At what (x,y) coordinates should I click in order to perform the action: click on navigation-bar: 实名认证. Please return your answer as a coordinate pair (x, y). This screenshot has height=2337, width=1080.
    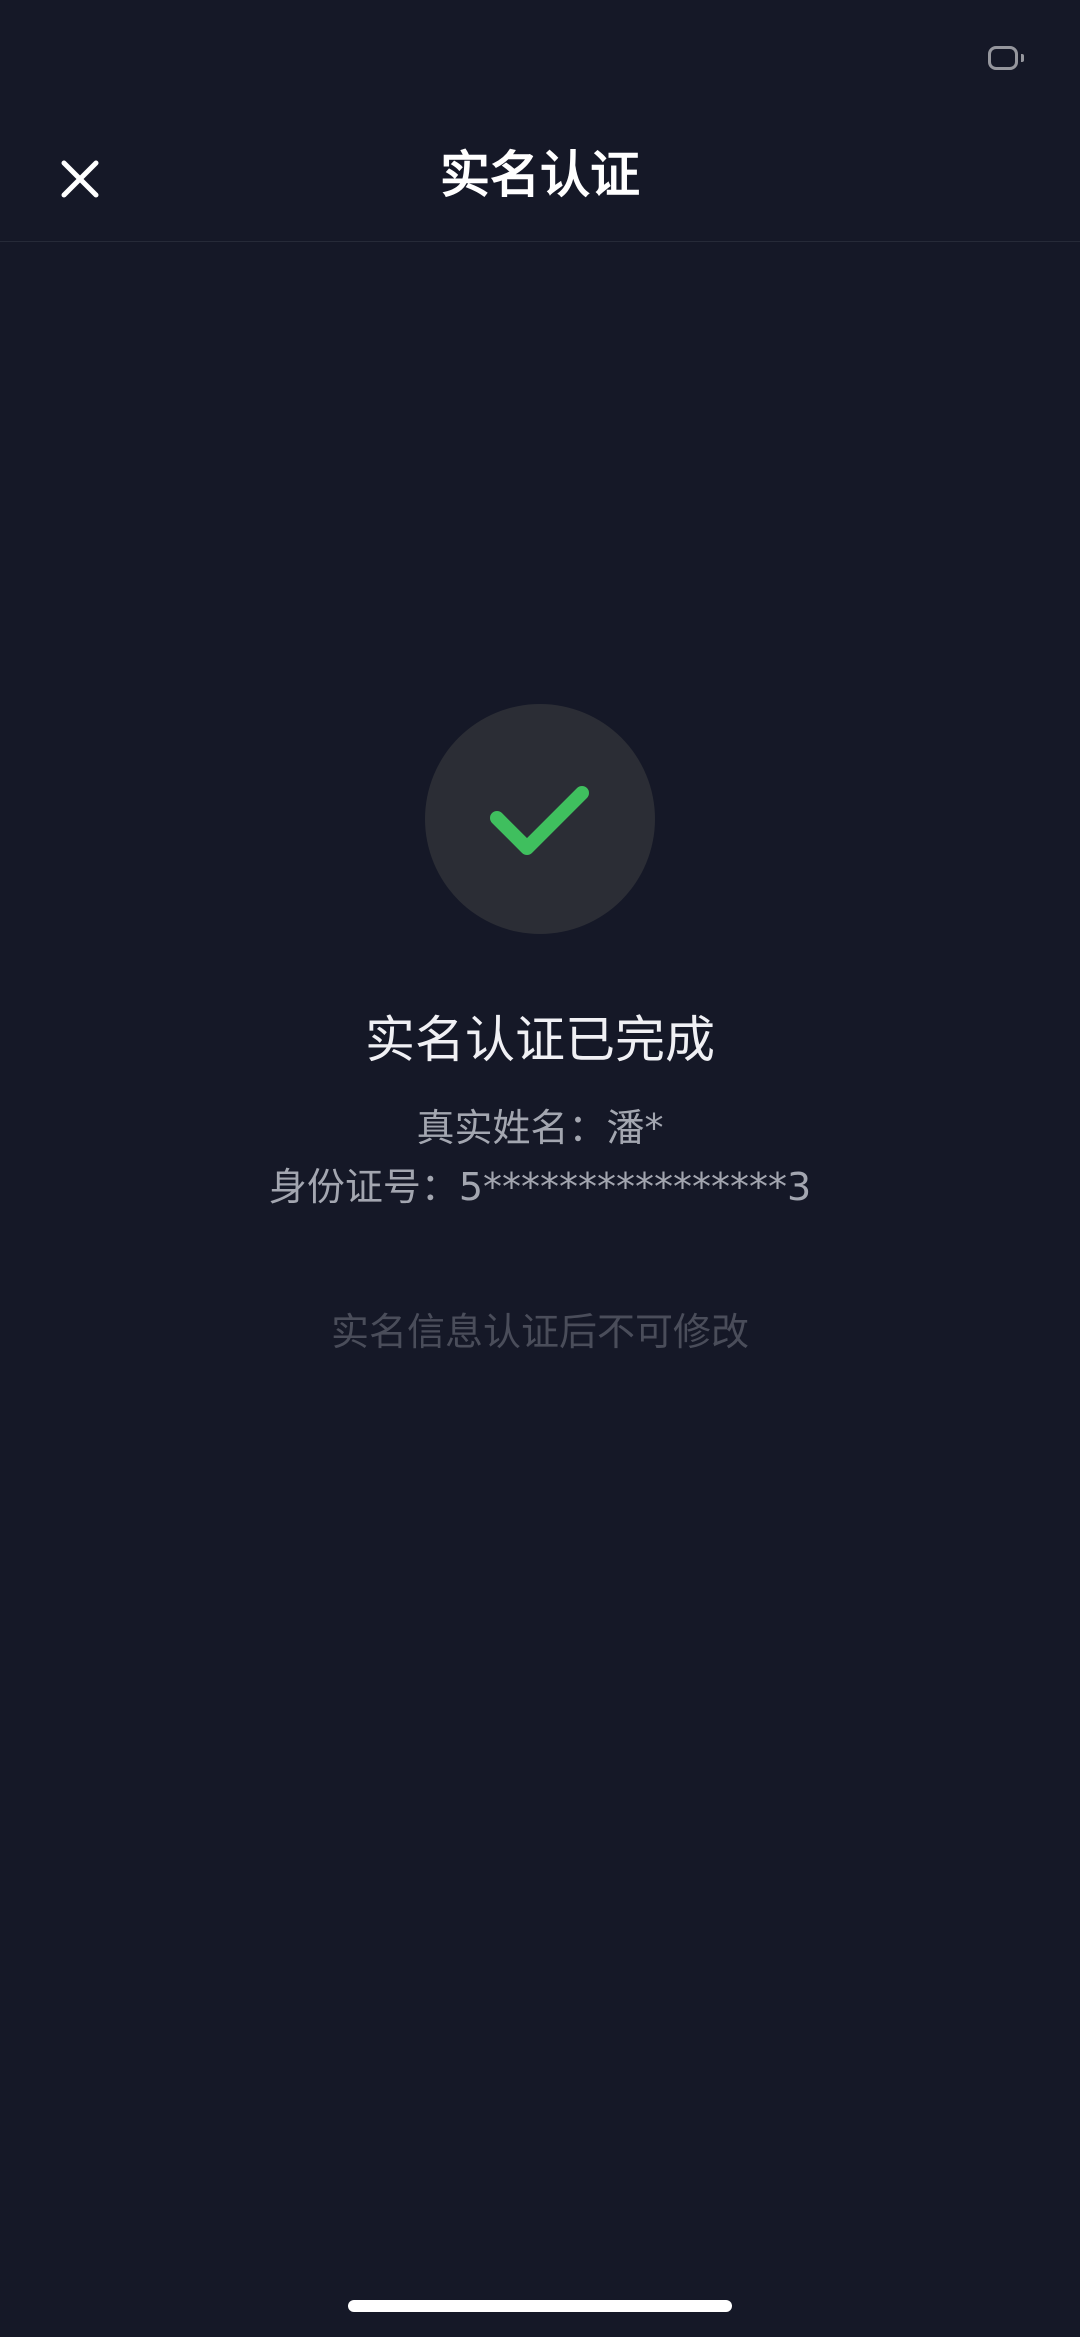
    Looking at the image, I should click on (540, 181).